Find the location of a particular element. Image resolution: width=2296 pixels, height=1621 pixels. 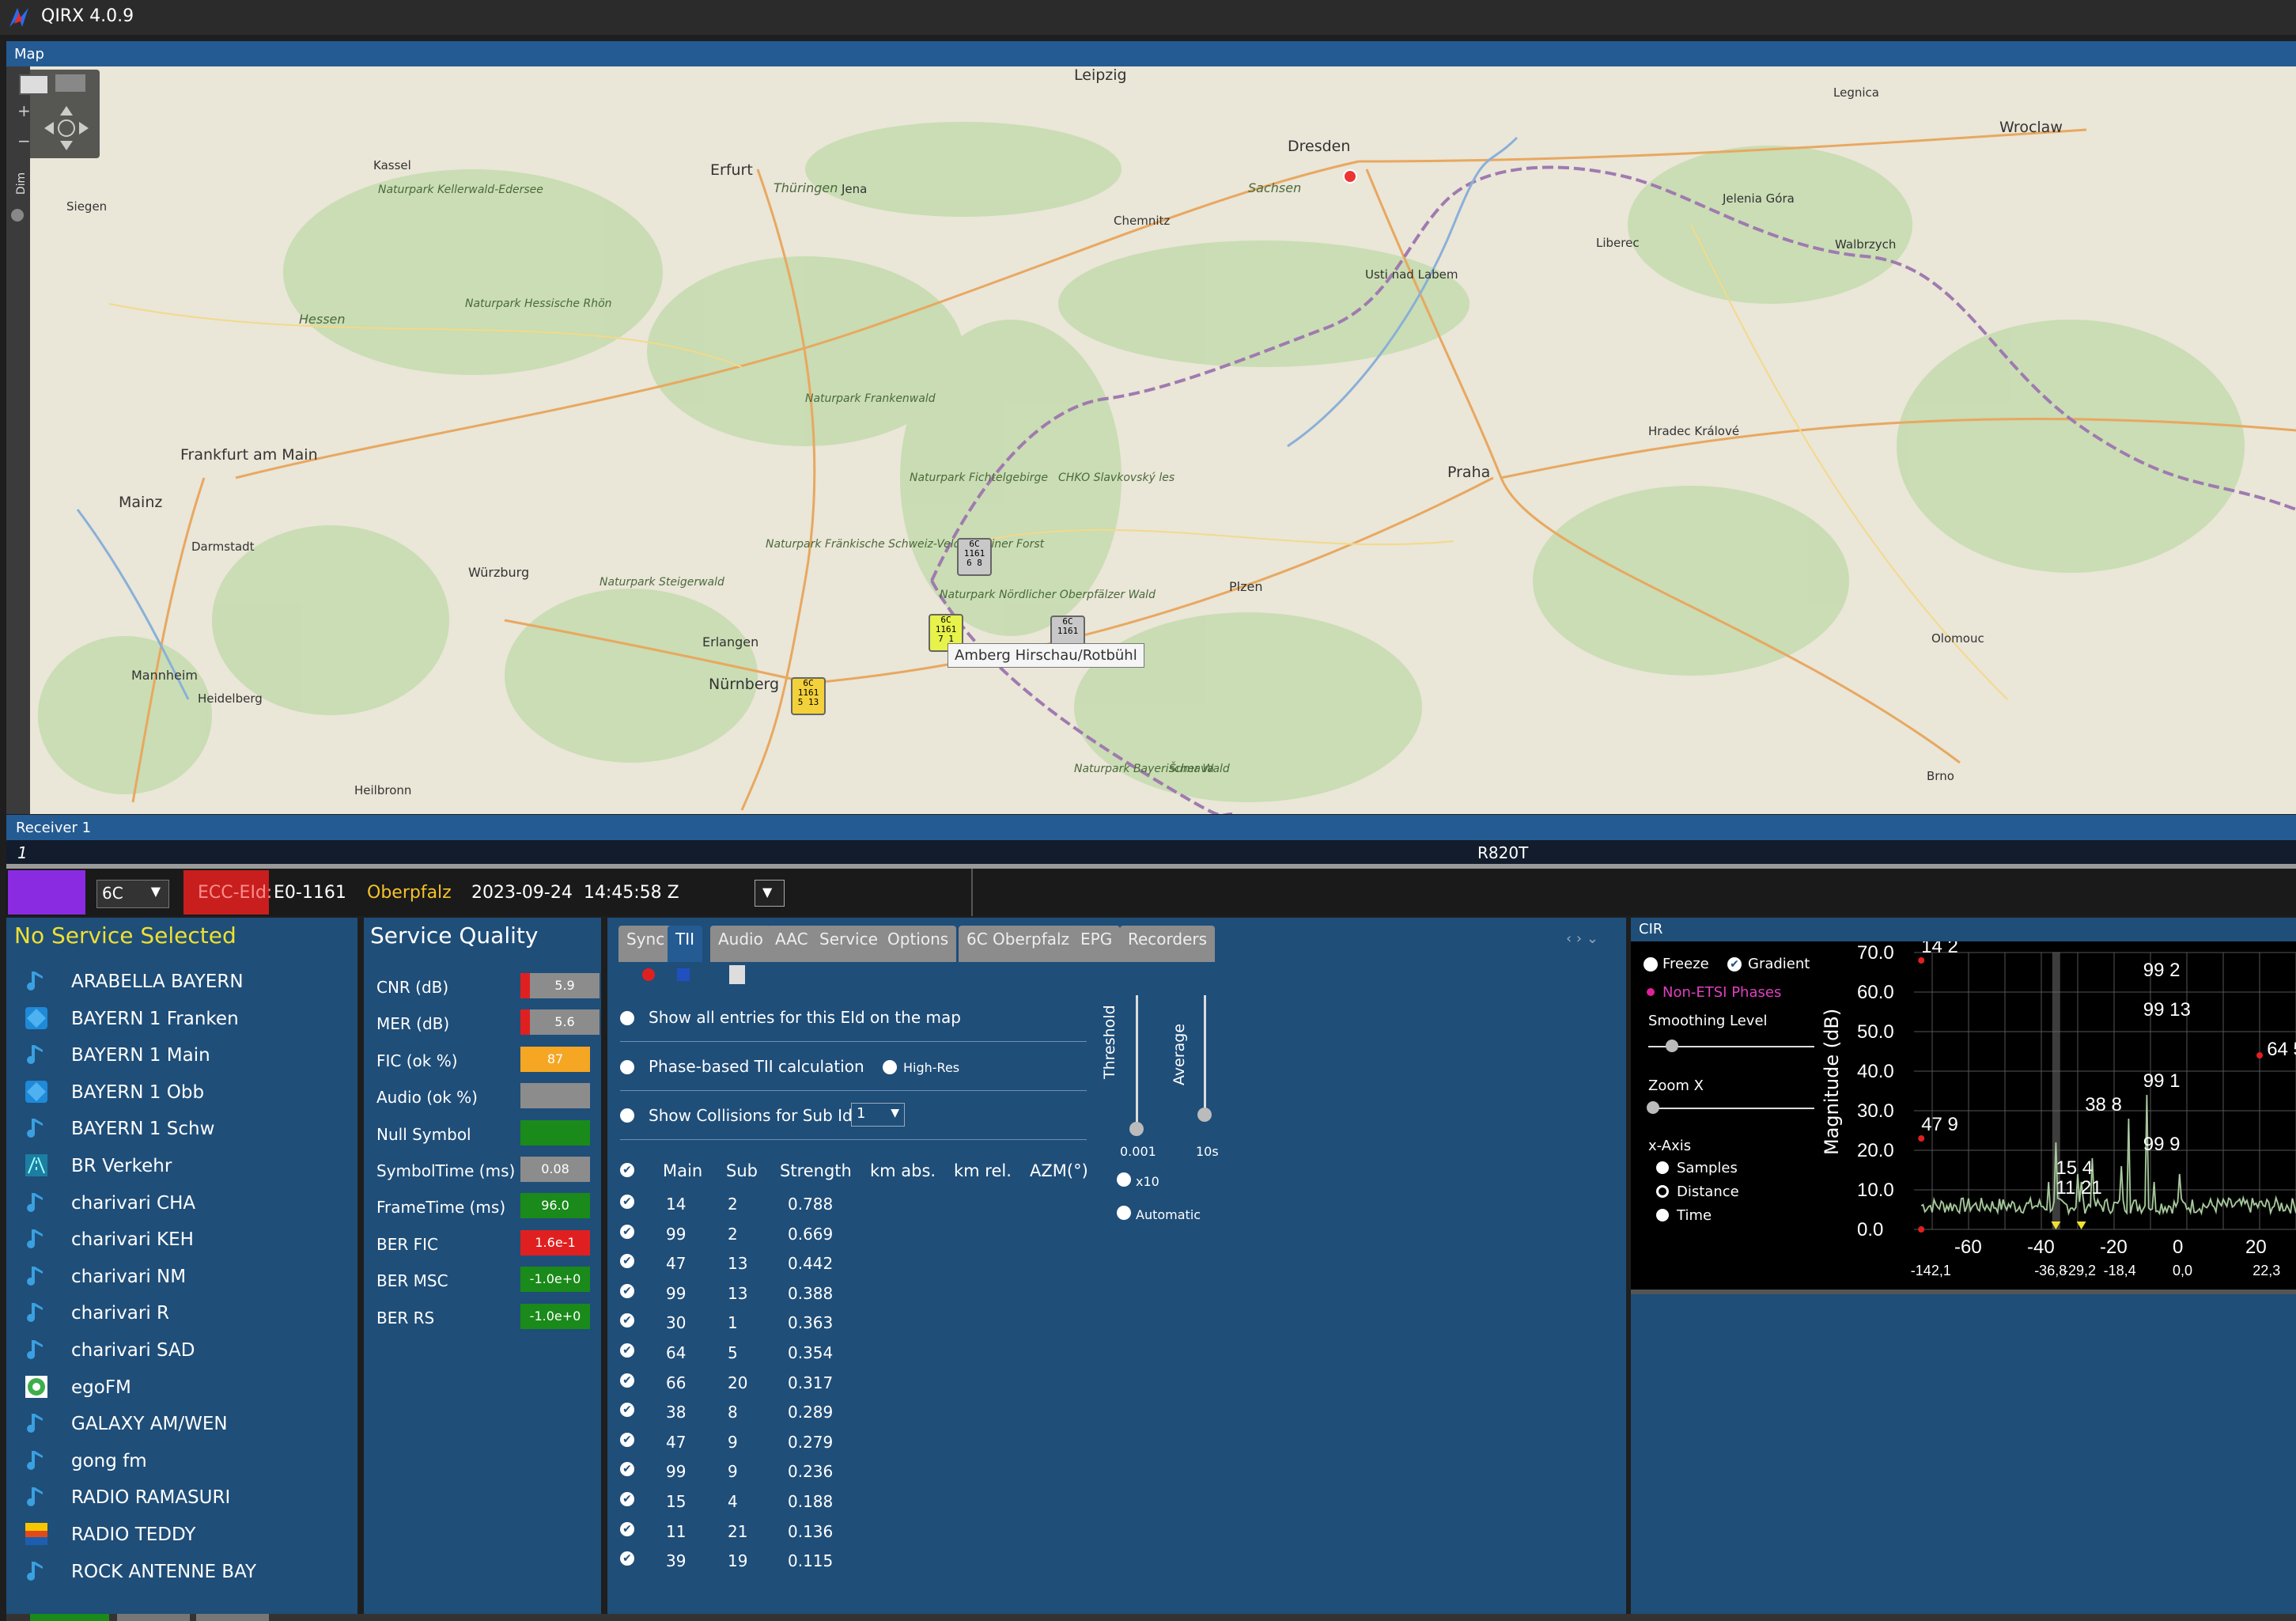

show-all-radio is located at coordinates (627, 1018).